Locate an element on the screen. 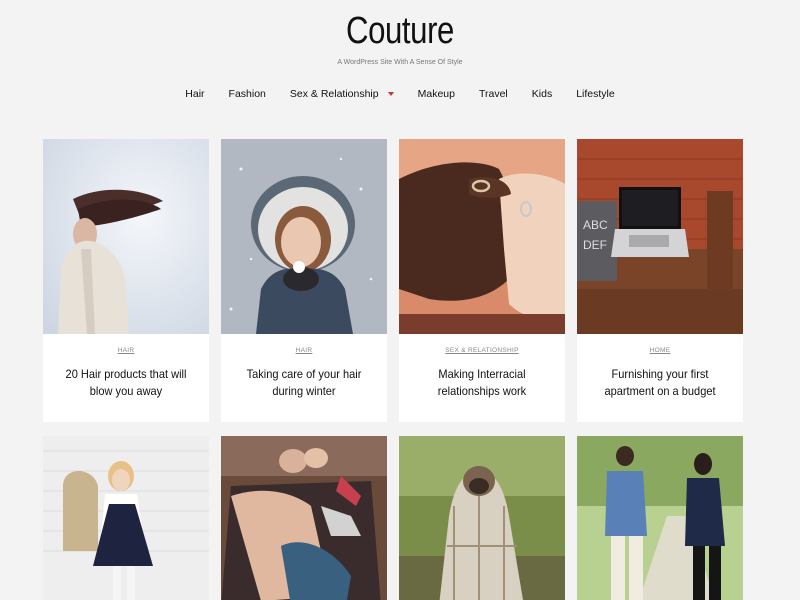 This screenshot has height=600, width=800. post-thumbnail: ABC DEF is located at coordinates (660, 236).